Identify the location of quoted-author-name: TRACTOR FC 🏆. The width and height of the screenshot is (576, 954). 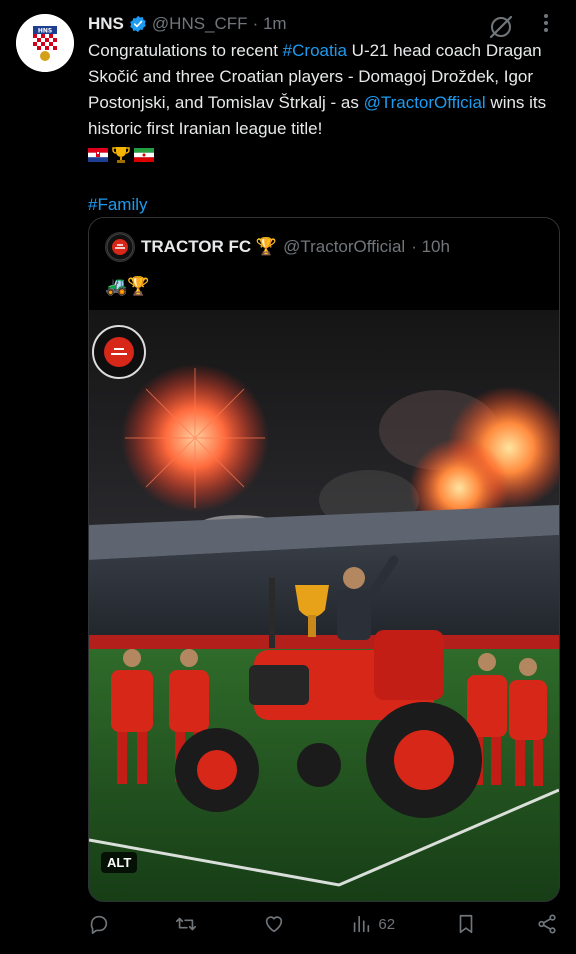
(209, 247).